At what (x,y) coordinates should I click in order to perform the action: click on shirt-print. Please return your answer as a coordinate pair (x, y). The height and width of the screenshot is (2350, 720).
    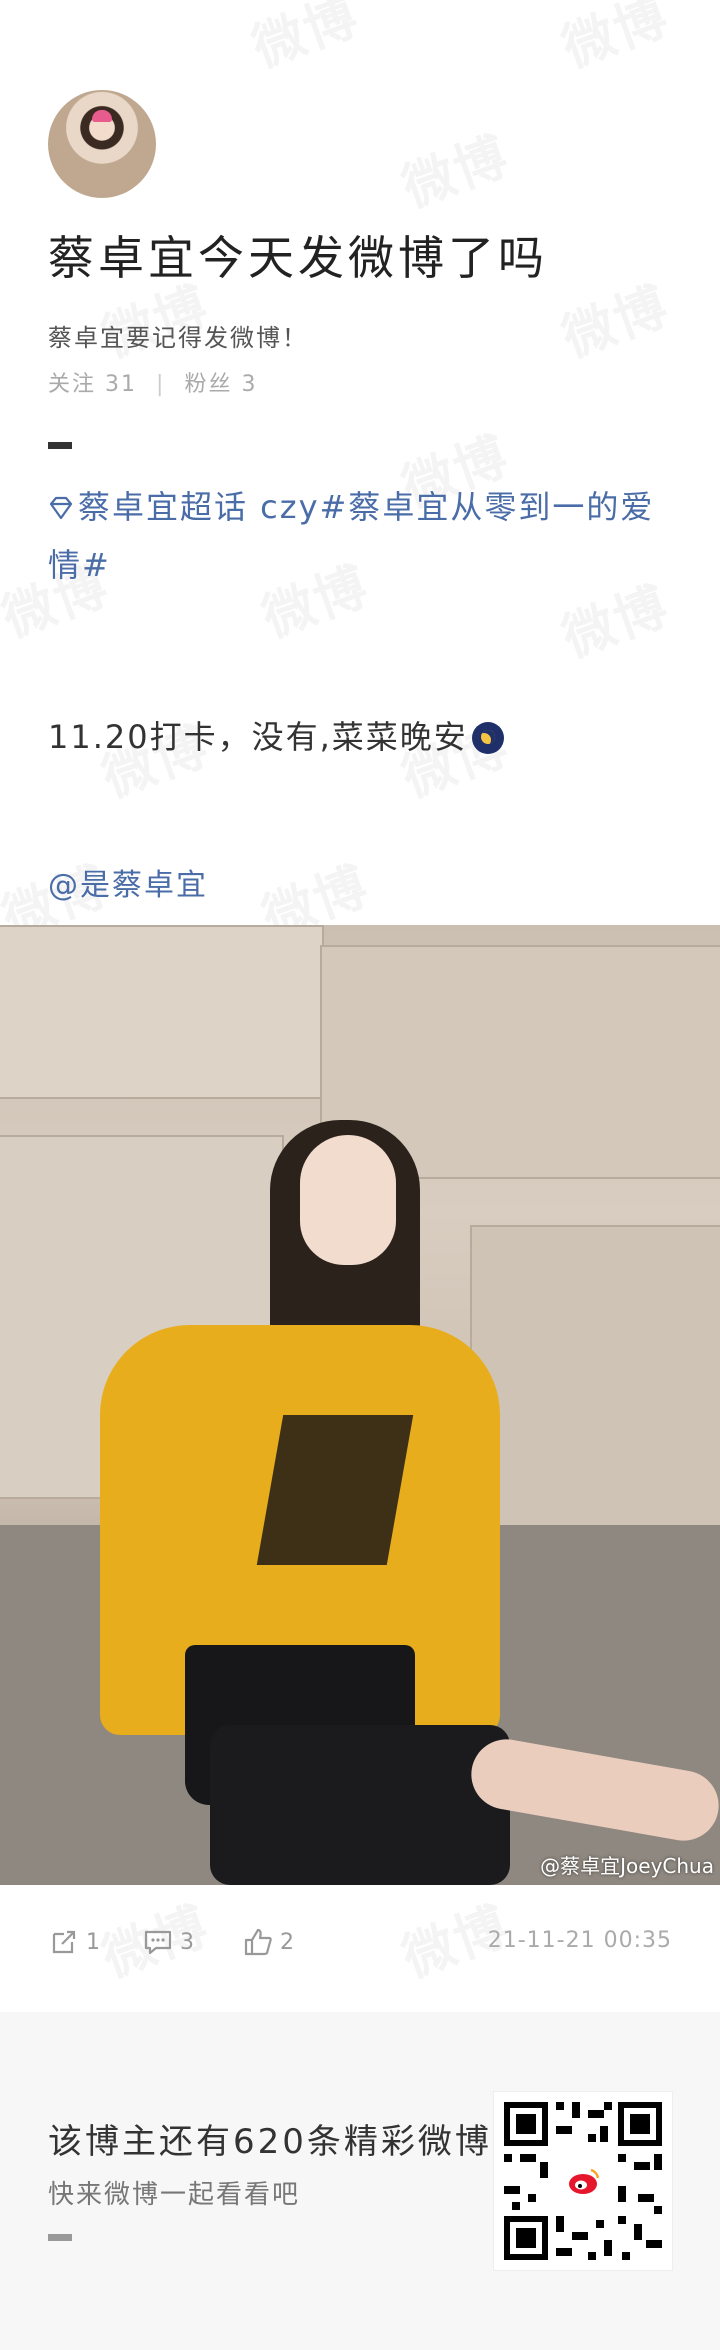
    Looking at the image, I should click on (335, 1490).